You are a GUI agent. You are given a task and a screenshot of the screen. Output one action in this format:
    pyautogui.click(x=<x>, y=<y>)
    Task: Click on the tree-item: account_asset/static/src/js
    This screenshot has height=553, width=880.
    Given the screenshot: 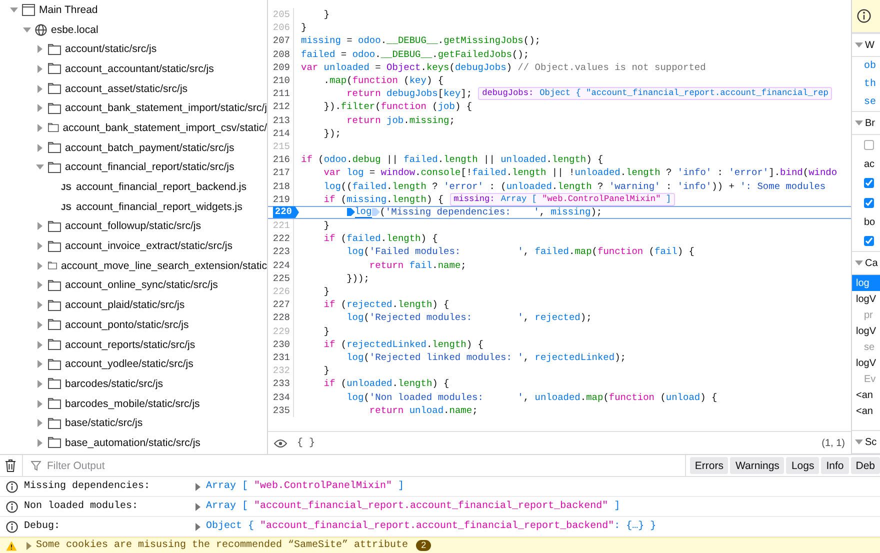 What is the action you would take?
    pyautogui.click(x=133, y=88)
    